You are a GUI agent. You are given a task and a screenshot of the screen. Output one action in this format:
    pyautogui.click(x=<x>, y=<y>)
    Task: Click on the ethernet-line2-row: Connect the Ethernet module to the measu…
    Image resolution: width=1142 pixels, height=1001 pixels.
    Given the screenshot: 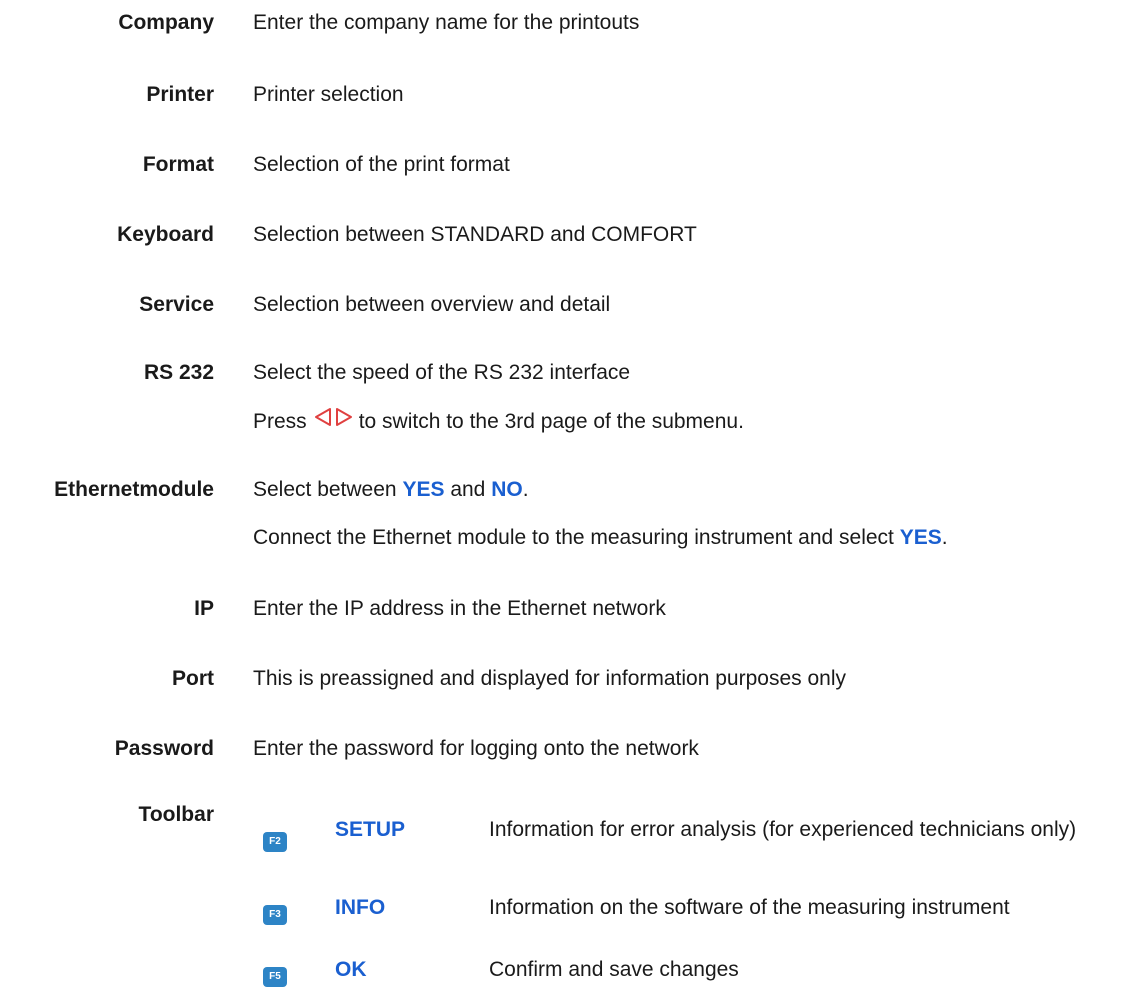 What is the action you would take?
    pyautogui.click(x=571, y=538)
    